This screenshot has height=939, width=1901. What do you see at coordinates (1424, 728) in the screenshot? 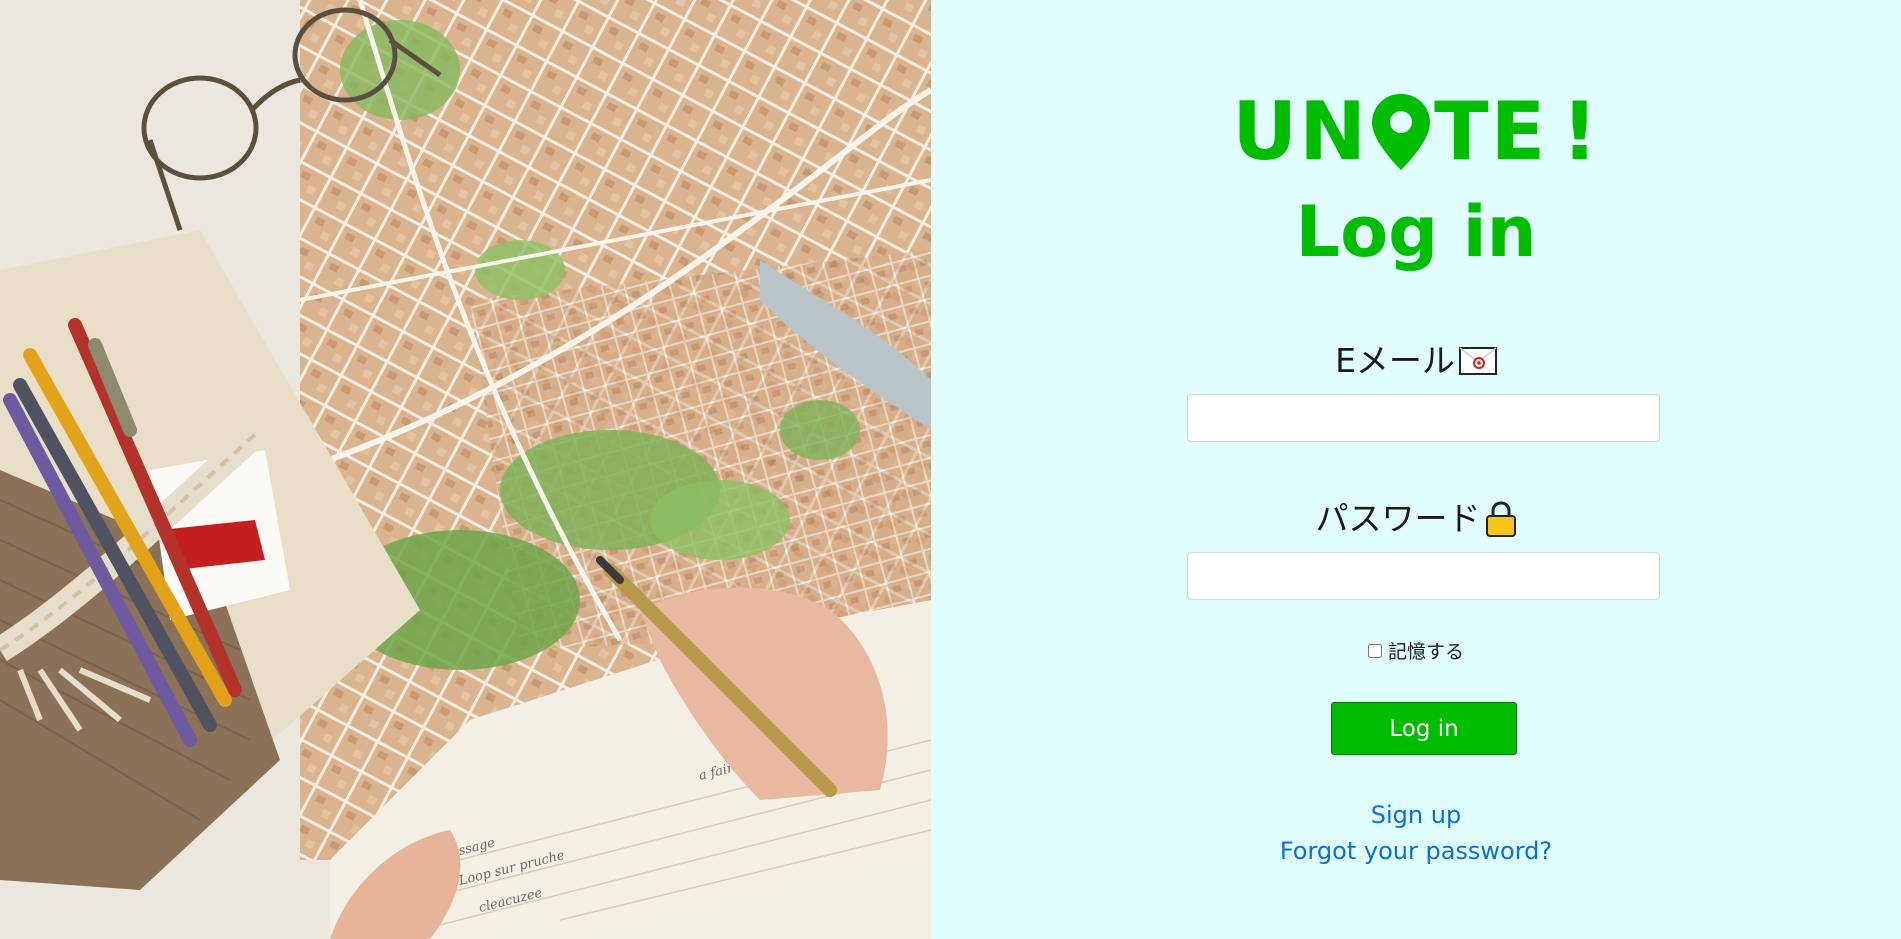
I see `login-button: Log in` at bounding box center [1424, 728].